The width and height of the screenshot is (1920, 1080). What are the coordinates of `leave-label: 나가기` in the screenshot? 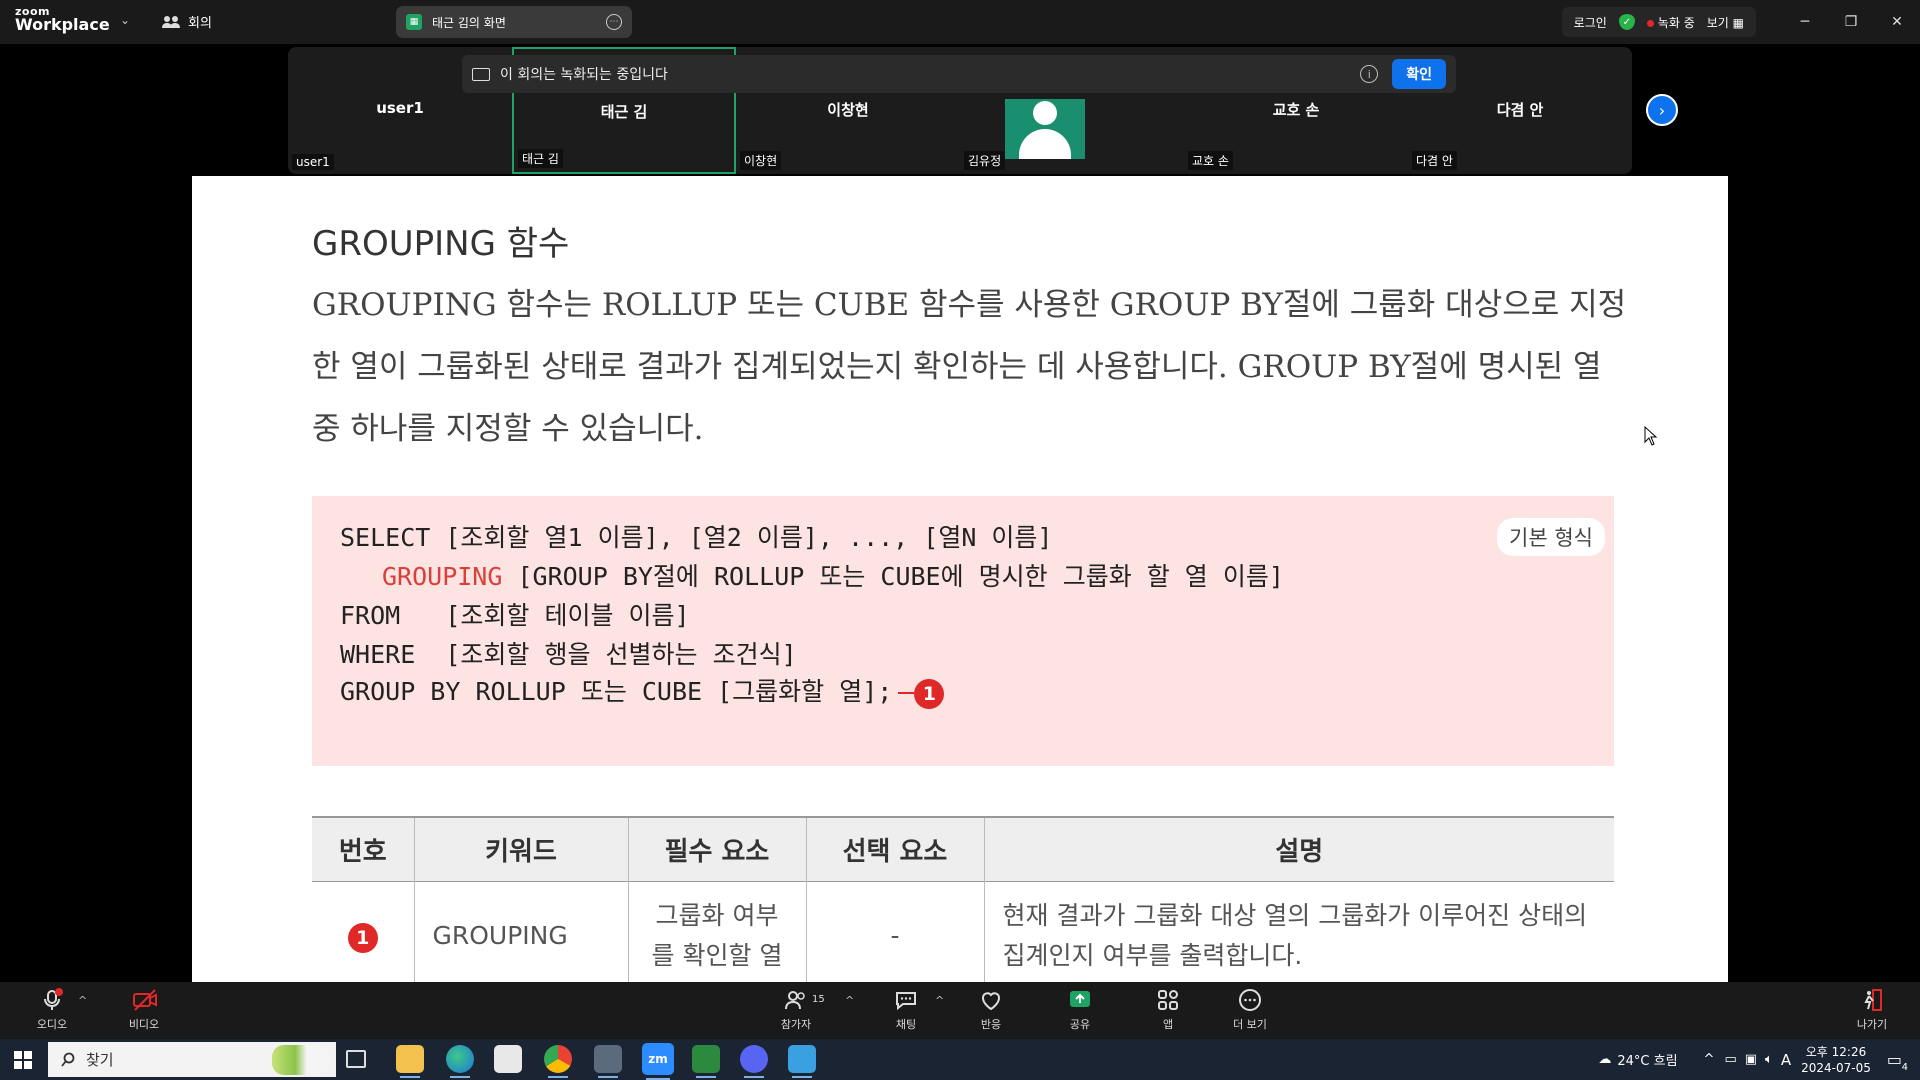 It's located at (1872, 1024).